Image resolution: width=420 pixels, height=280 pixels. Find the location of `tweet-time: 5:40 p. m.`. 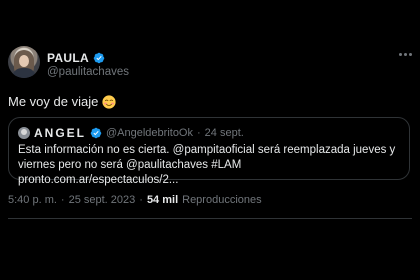

tweet-time: 5:40 p. m. is located at coordinates (32, 200).